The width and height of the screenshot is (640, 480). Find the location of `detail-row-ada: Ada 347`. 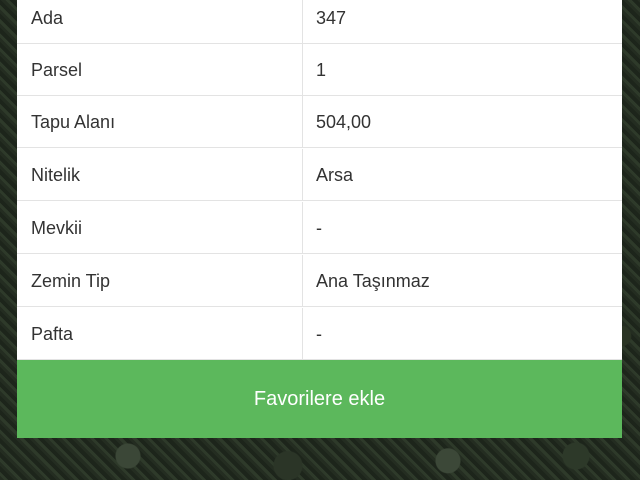

detail-row-ada: Ada 347 is located at coordinates (319, 22).